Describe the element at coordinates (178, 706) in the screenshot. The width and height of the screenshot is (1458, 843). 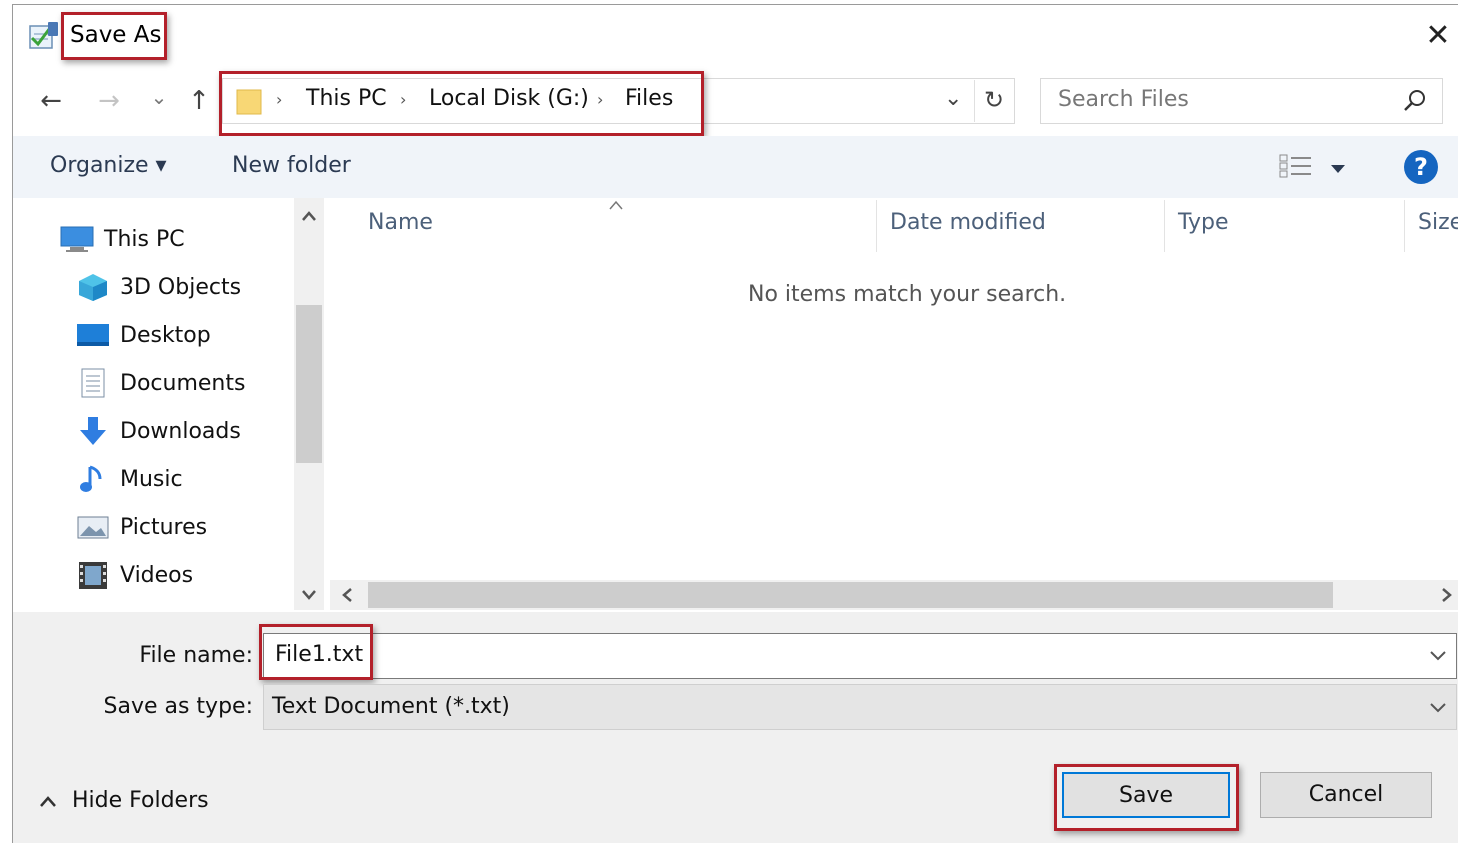
I see `save-as-type-label: Save as type:` at that location.